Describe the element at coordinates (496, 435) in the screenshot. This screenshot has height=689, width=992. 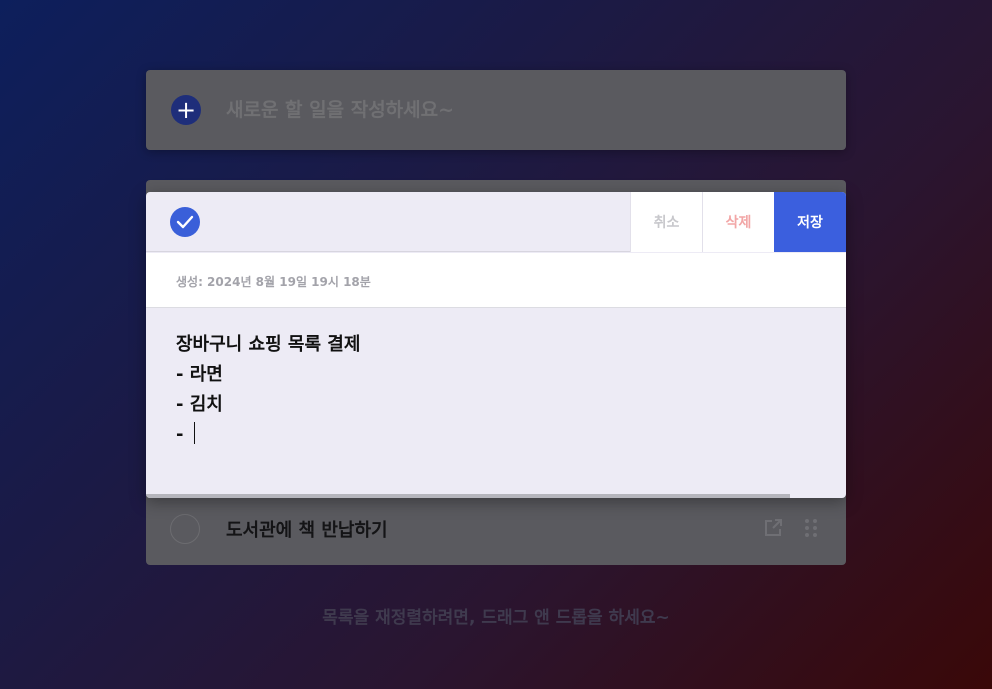
I see `body-line-current: -` at that location.